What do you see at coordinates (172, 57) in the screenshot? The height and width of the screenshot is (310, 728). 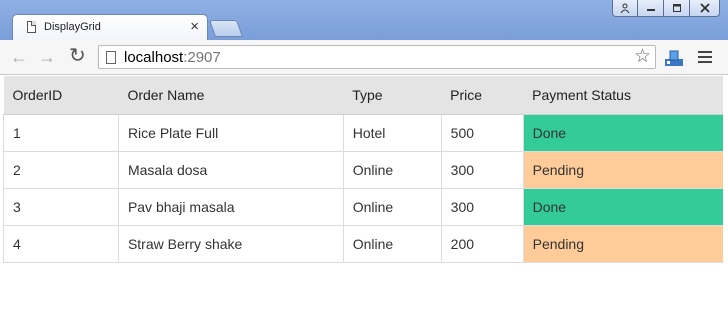 I see `url-text: localhost:2907` at bounding box center [172, 57].